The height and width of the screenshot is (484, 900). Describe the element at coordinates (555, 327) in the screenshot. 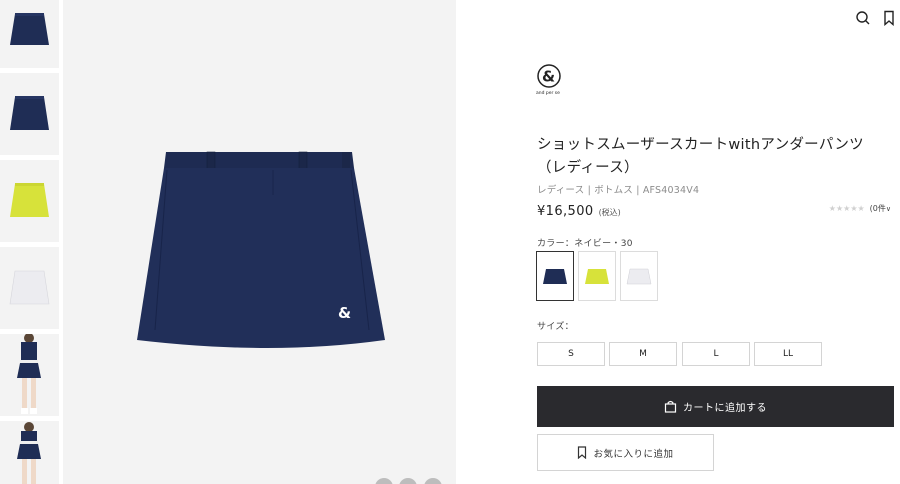

I see `size-label: サイズ：` at that location.